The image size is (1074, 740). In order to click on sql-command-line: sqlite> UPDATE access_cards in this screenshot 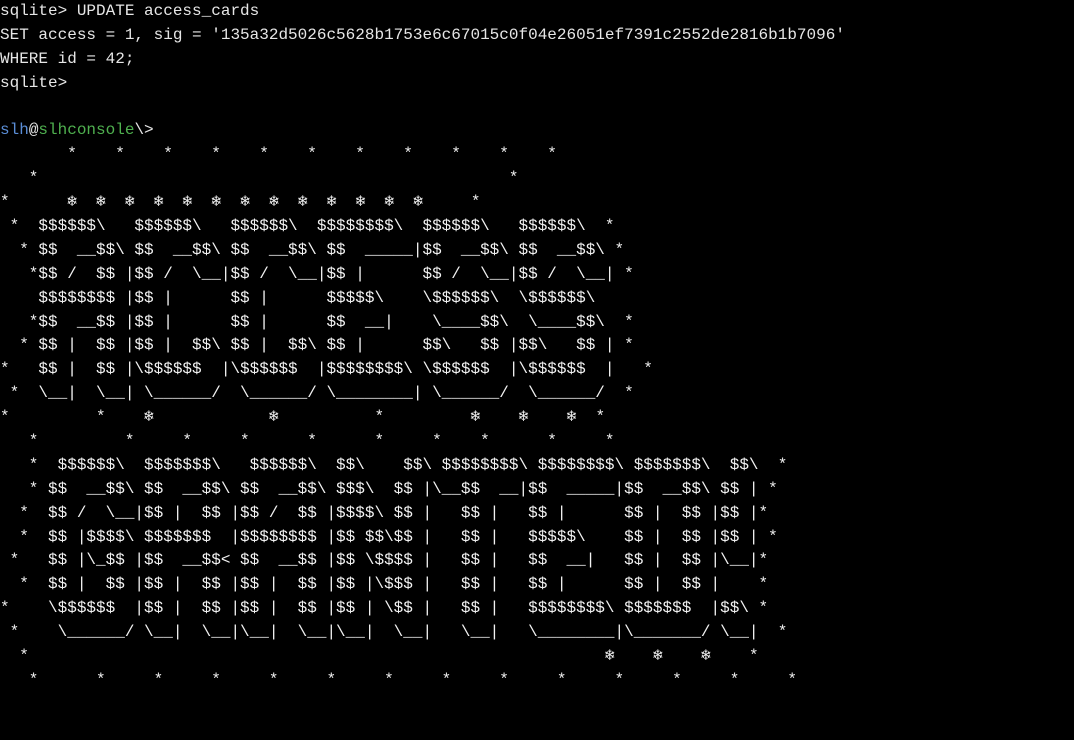, I will do `click(130, 11)`.